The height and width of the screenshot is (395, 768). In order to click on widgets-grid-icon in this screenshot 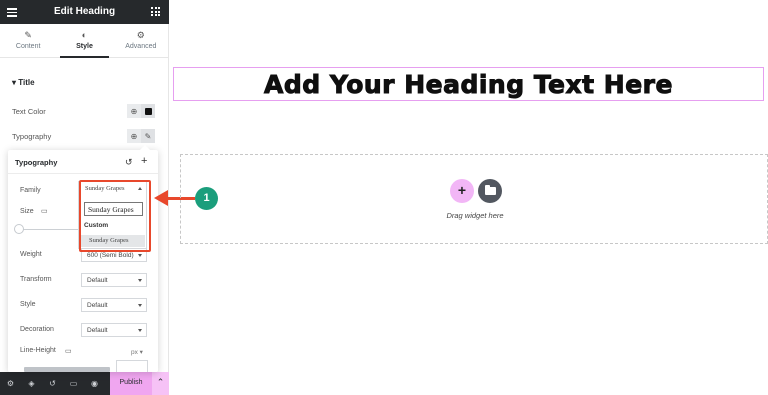, I will do `click(155, 11)`.